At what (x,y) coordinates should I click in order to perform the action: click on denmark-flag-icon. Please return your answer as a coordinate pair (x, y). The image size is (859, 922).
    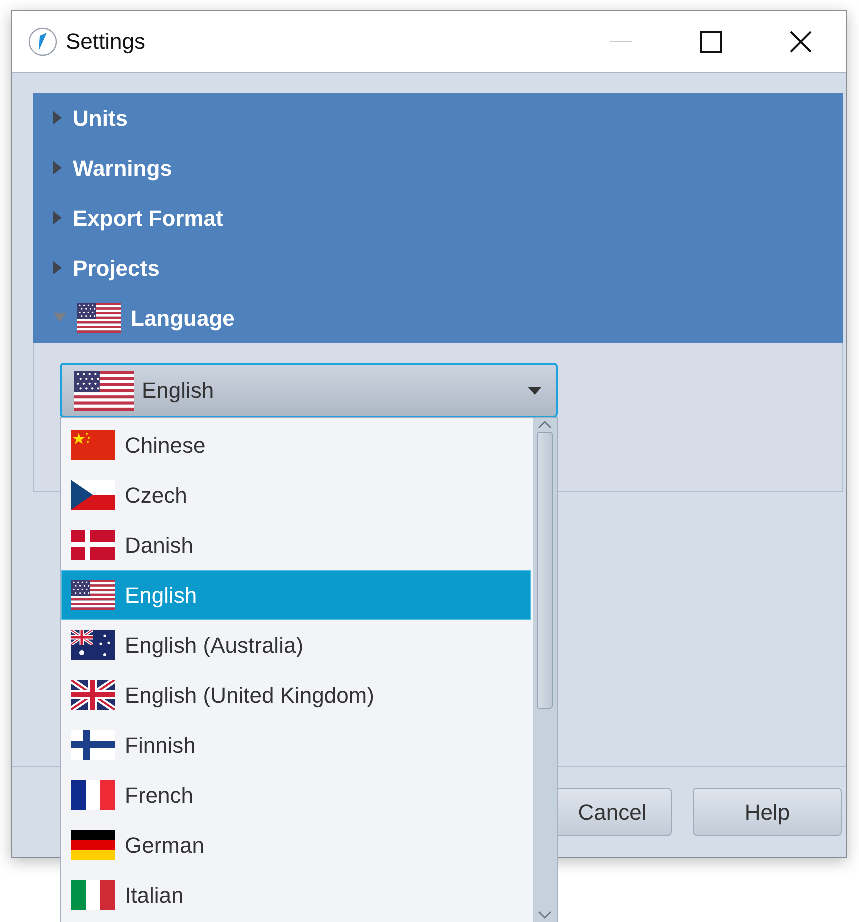
    Looking at the image, I should click on (93, 545).